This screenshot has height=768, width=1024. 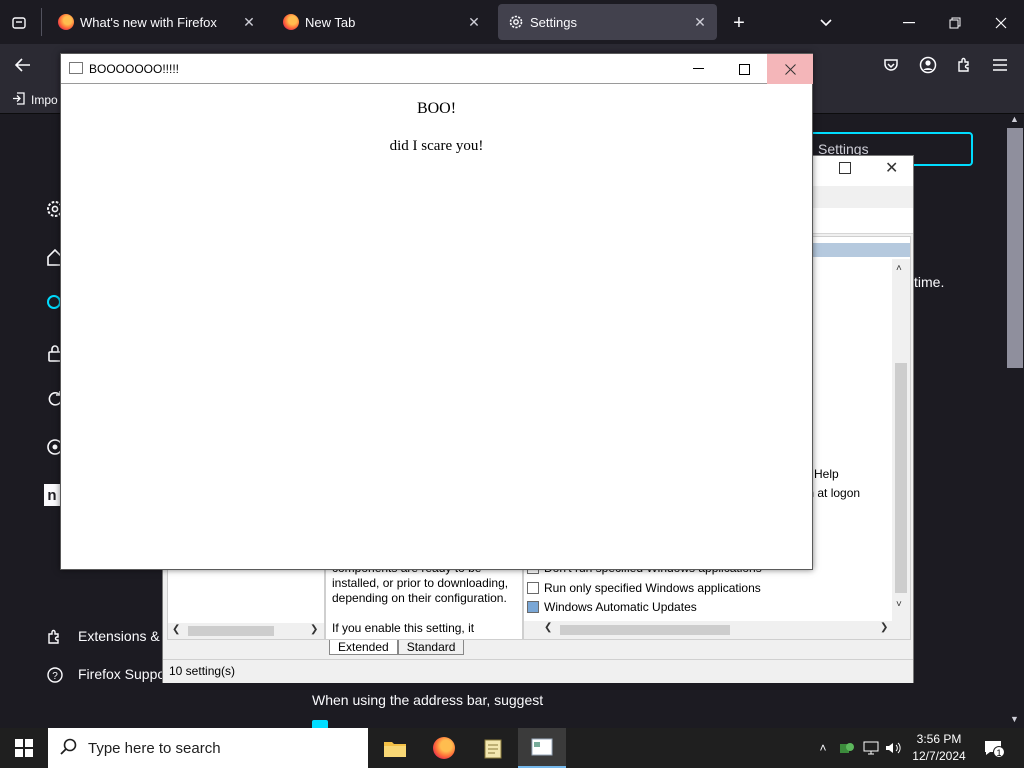 What do you see at coordinates (955, 23) in the screenshot?
I see `restore-icon` at bounding box center [955, 23].